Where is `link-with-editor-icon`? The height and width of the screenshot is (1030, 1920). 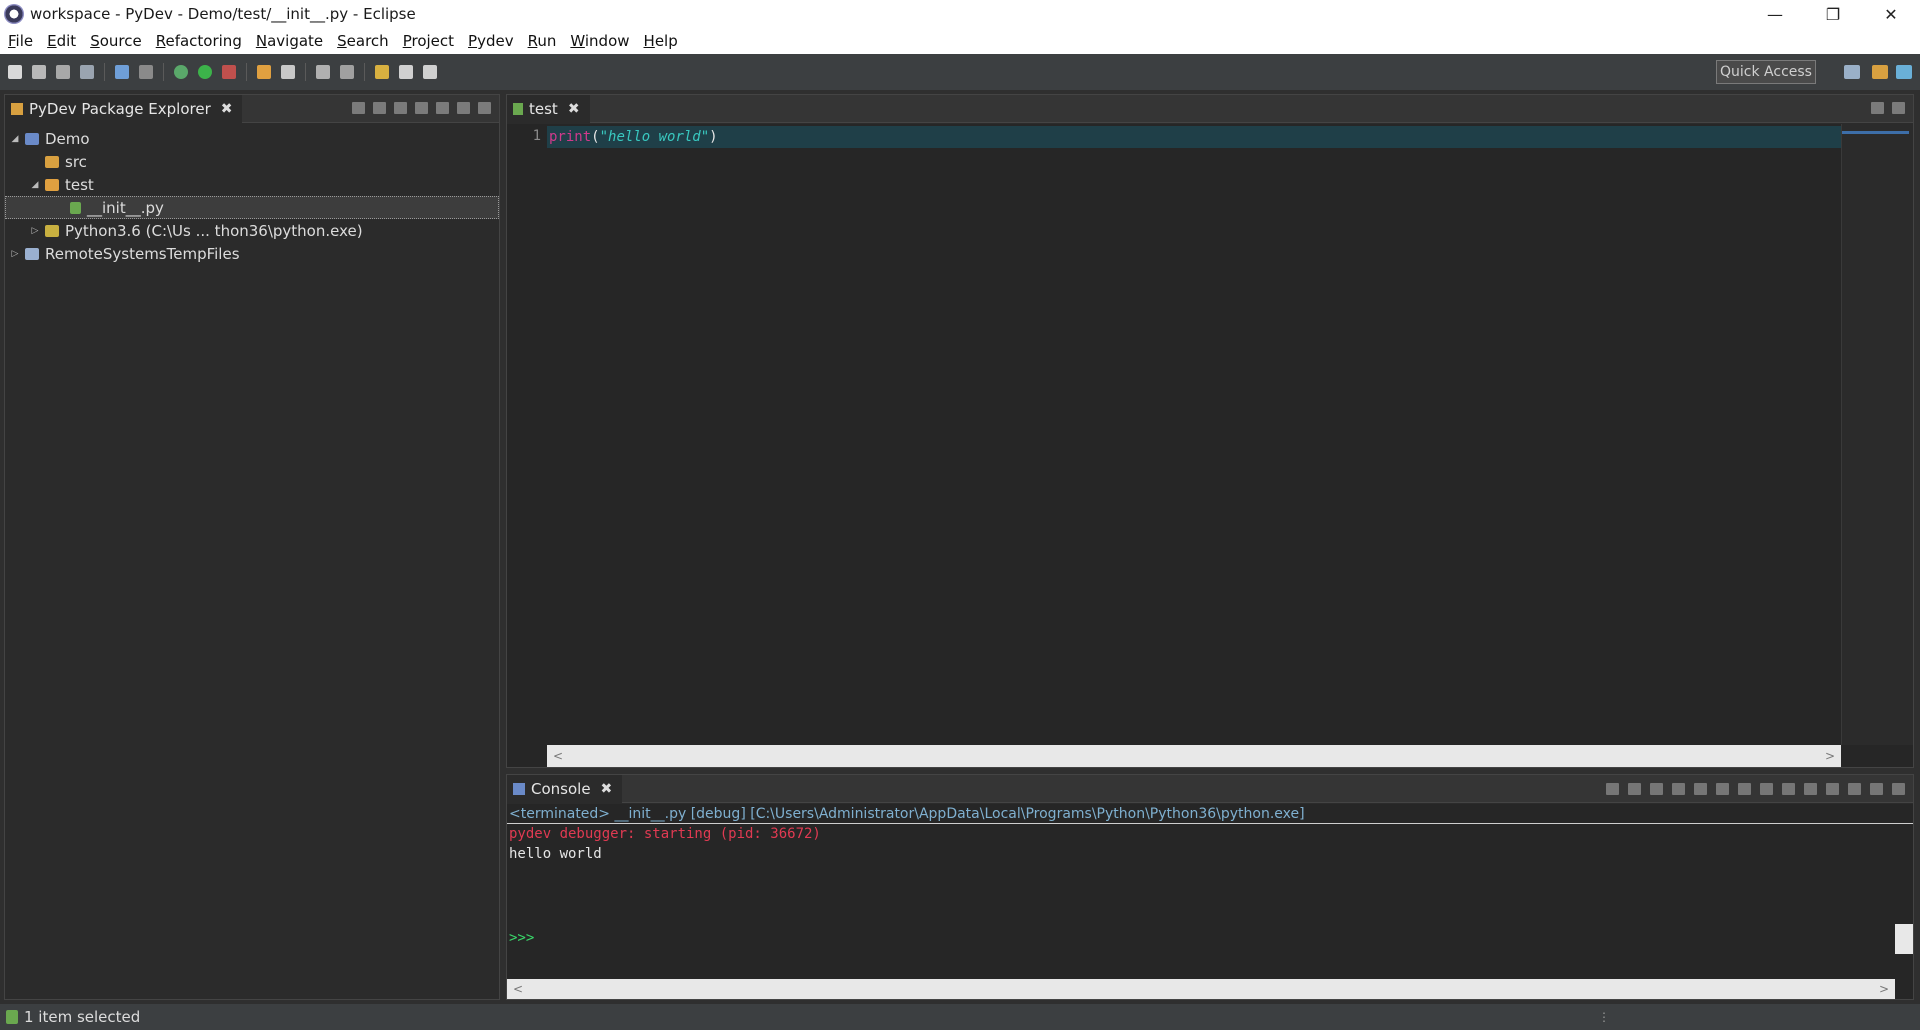
link-with-editor-icon is located at coordinates (379, 108).